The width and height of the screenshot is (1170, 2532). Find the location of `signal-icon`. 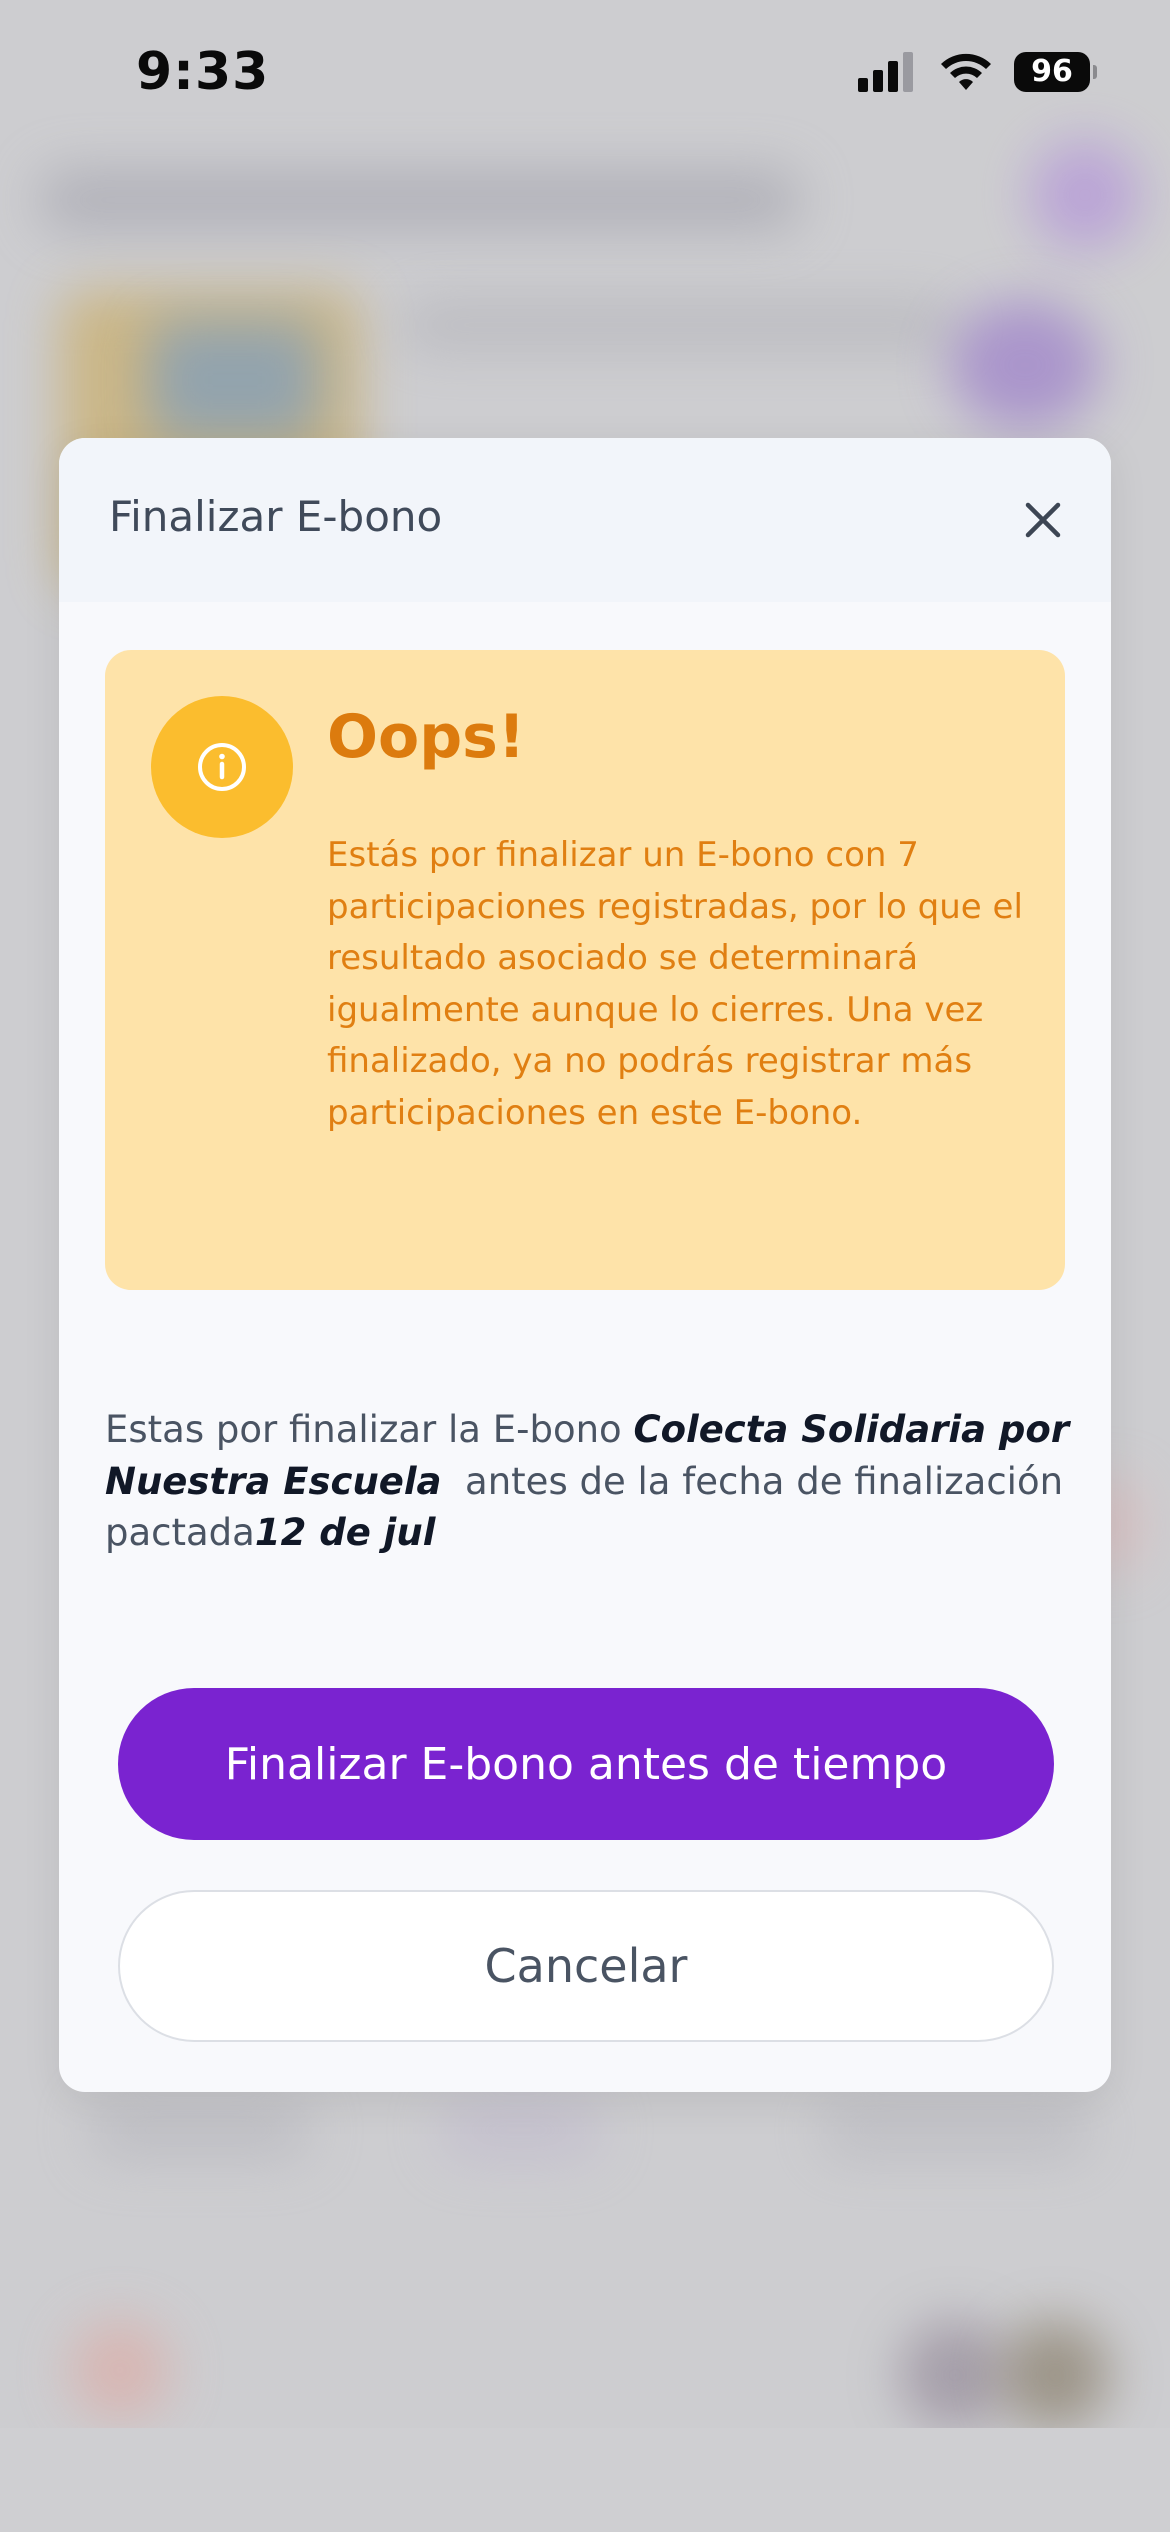

signal-icon is located at coordinates (885, 72).